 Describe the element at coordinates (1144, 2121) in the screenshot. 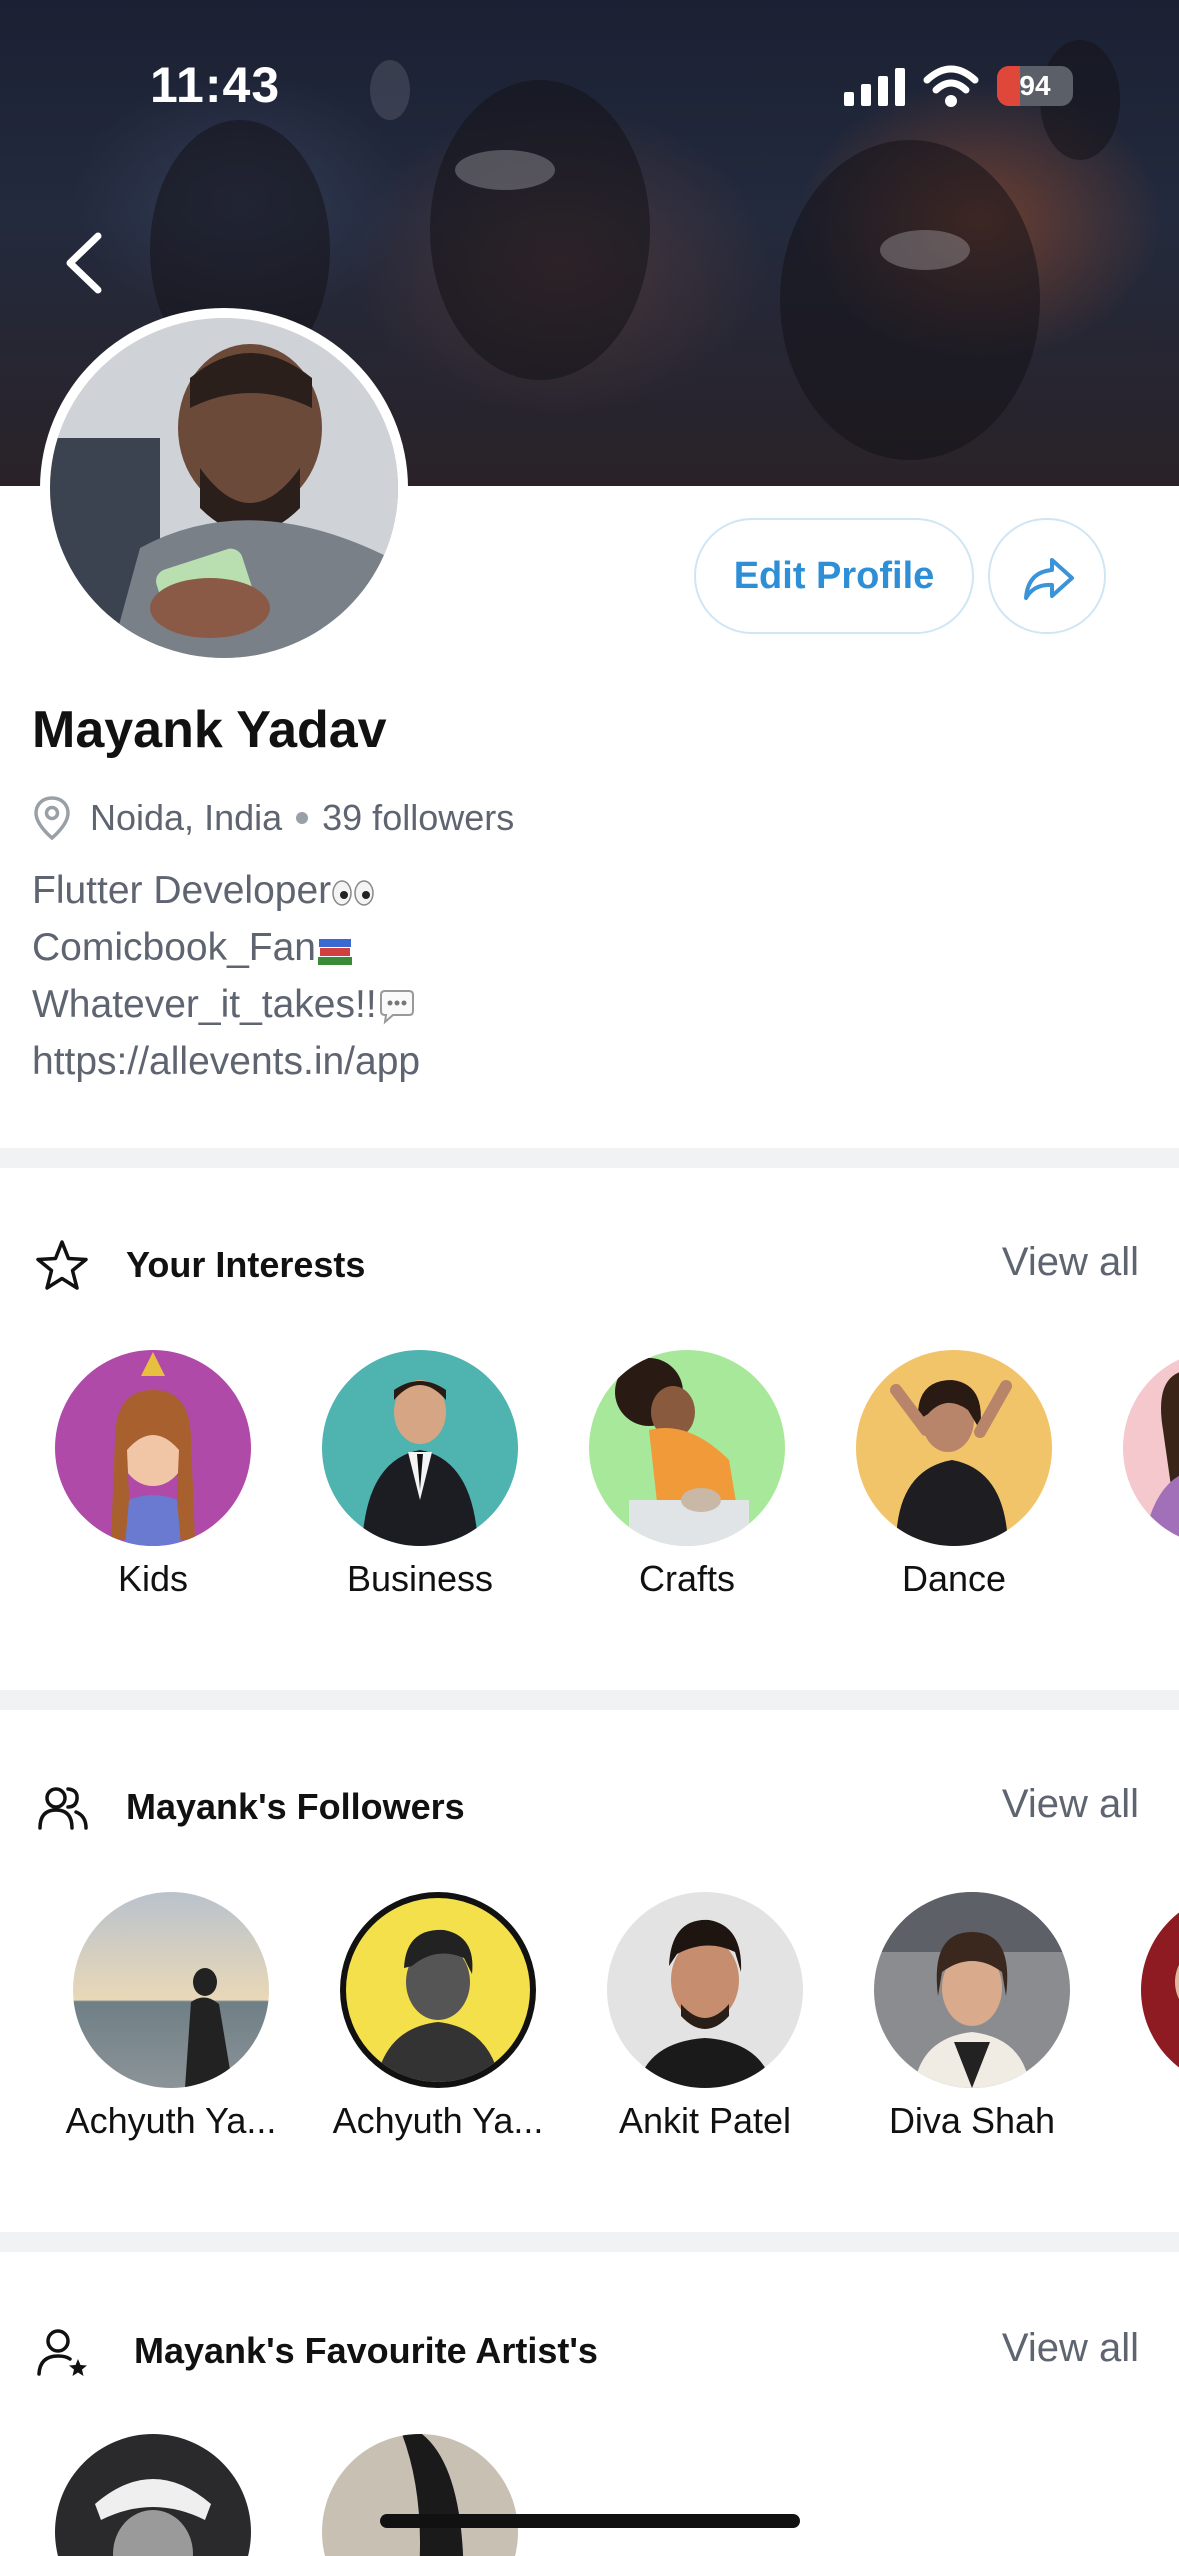

I see `follower-name: HE` at that location.